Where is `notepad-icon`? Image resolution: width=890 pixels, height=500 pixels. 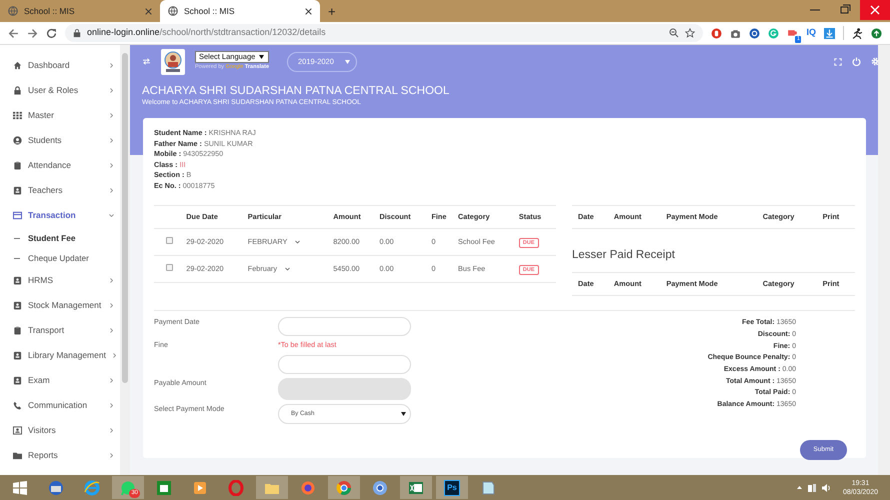 notepad-icon is located at coordinates (488, 488).